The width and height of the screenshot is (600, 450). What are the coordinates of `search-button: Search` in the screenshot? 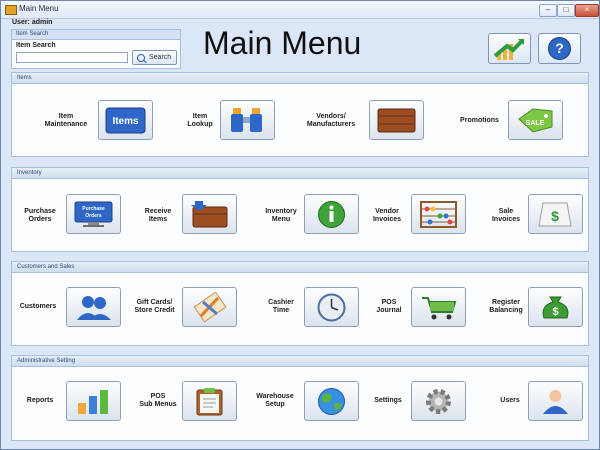 It's located at (154, 57).